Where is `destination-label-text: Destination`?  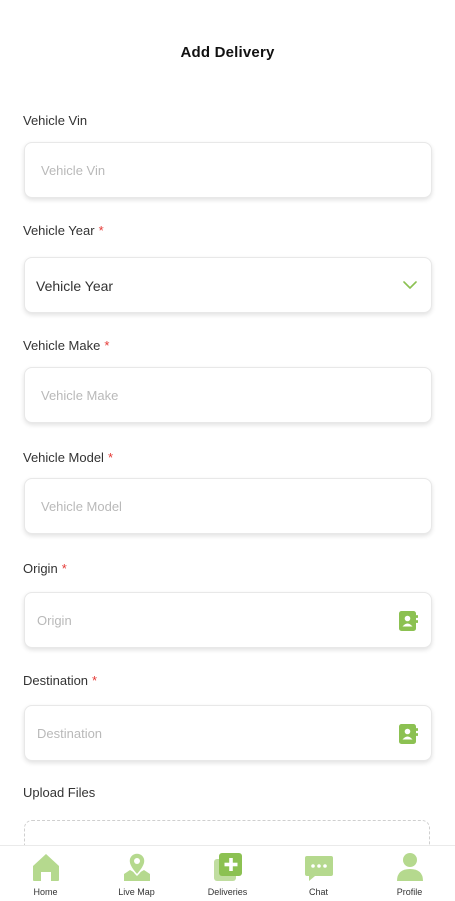 destination-label-text: Destination is located at coordinates (56, 680).